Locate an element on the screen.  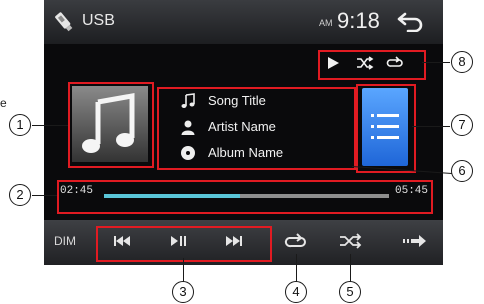
callout-marker-7: 7 is located at coordinates (462, 125).